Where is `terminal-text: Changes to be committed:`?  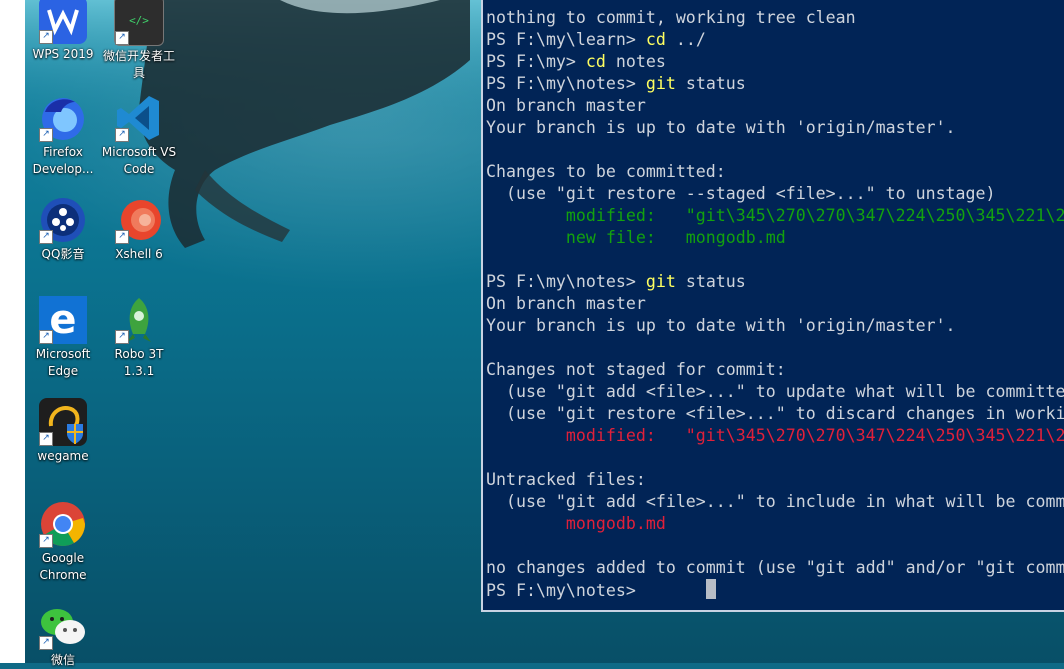 terminal-text: Changes to be committed: is located at coordinates (606, 171).